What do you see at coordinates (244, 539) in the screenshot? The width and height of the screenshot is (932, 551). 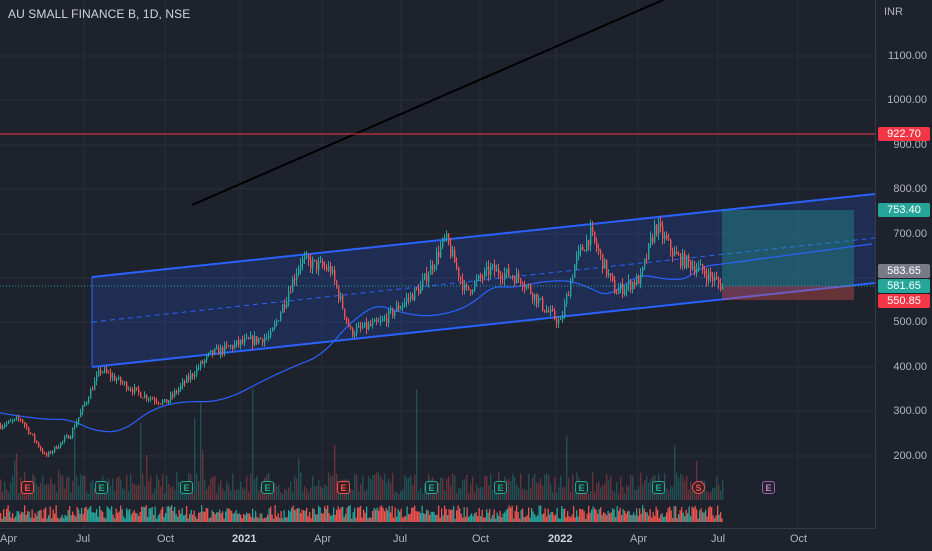 I see `time-label-year: 2021` at bounding box center [244, 539].